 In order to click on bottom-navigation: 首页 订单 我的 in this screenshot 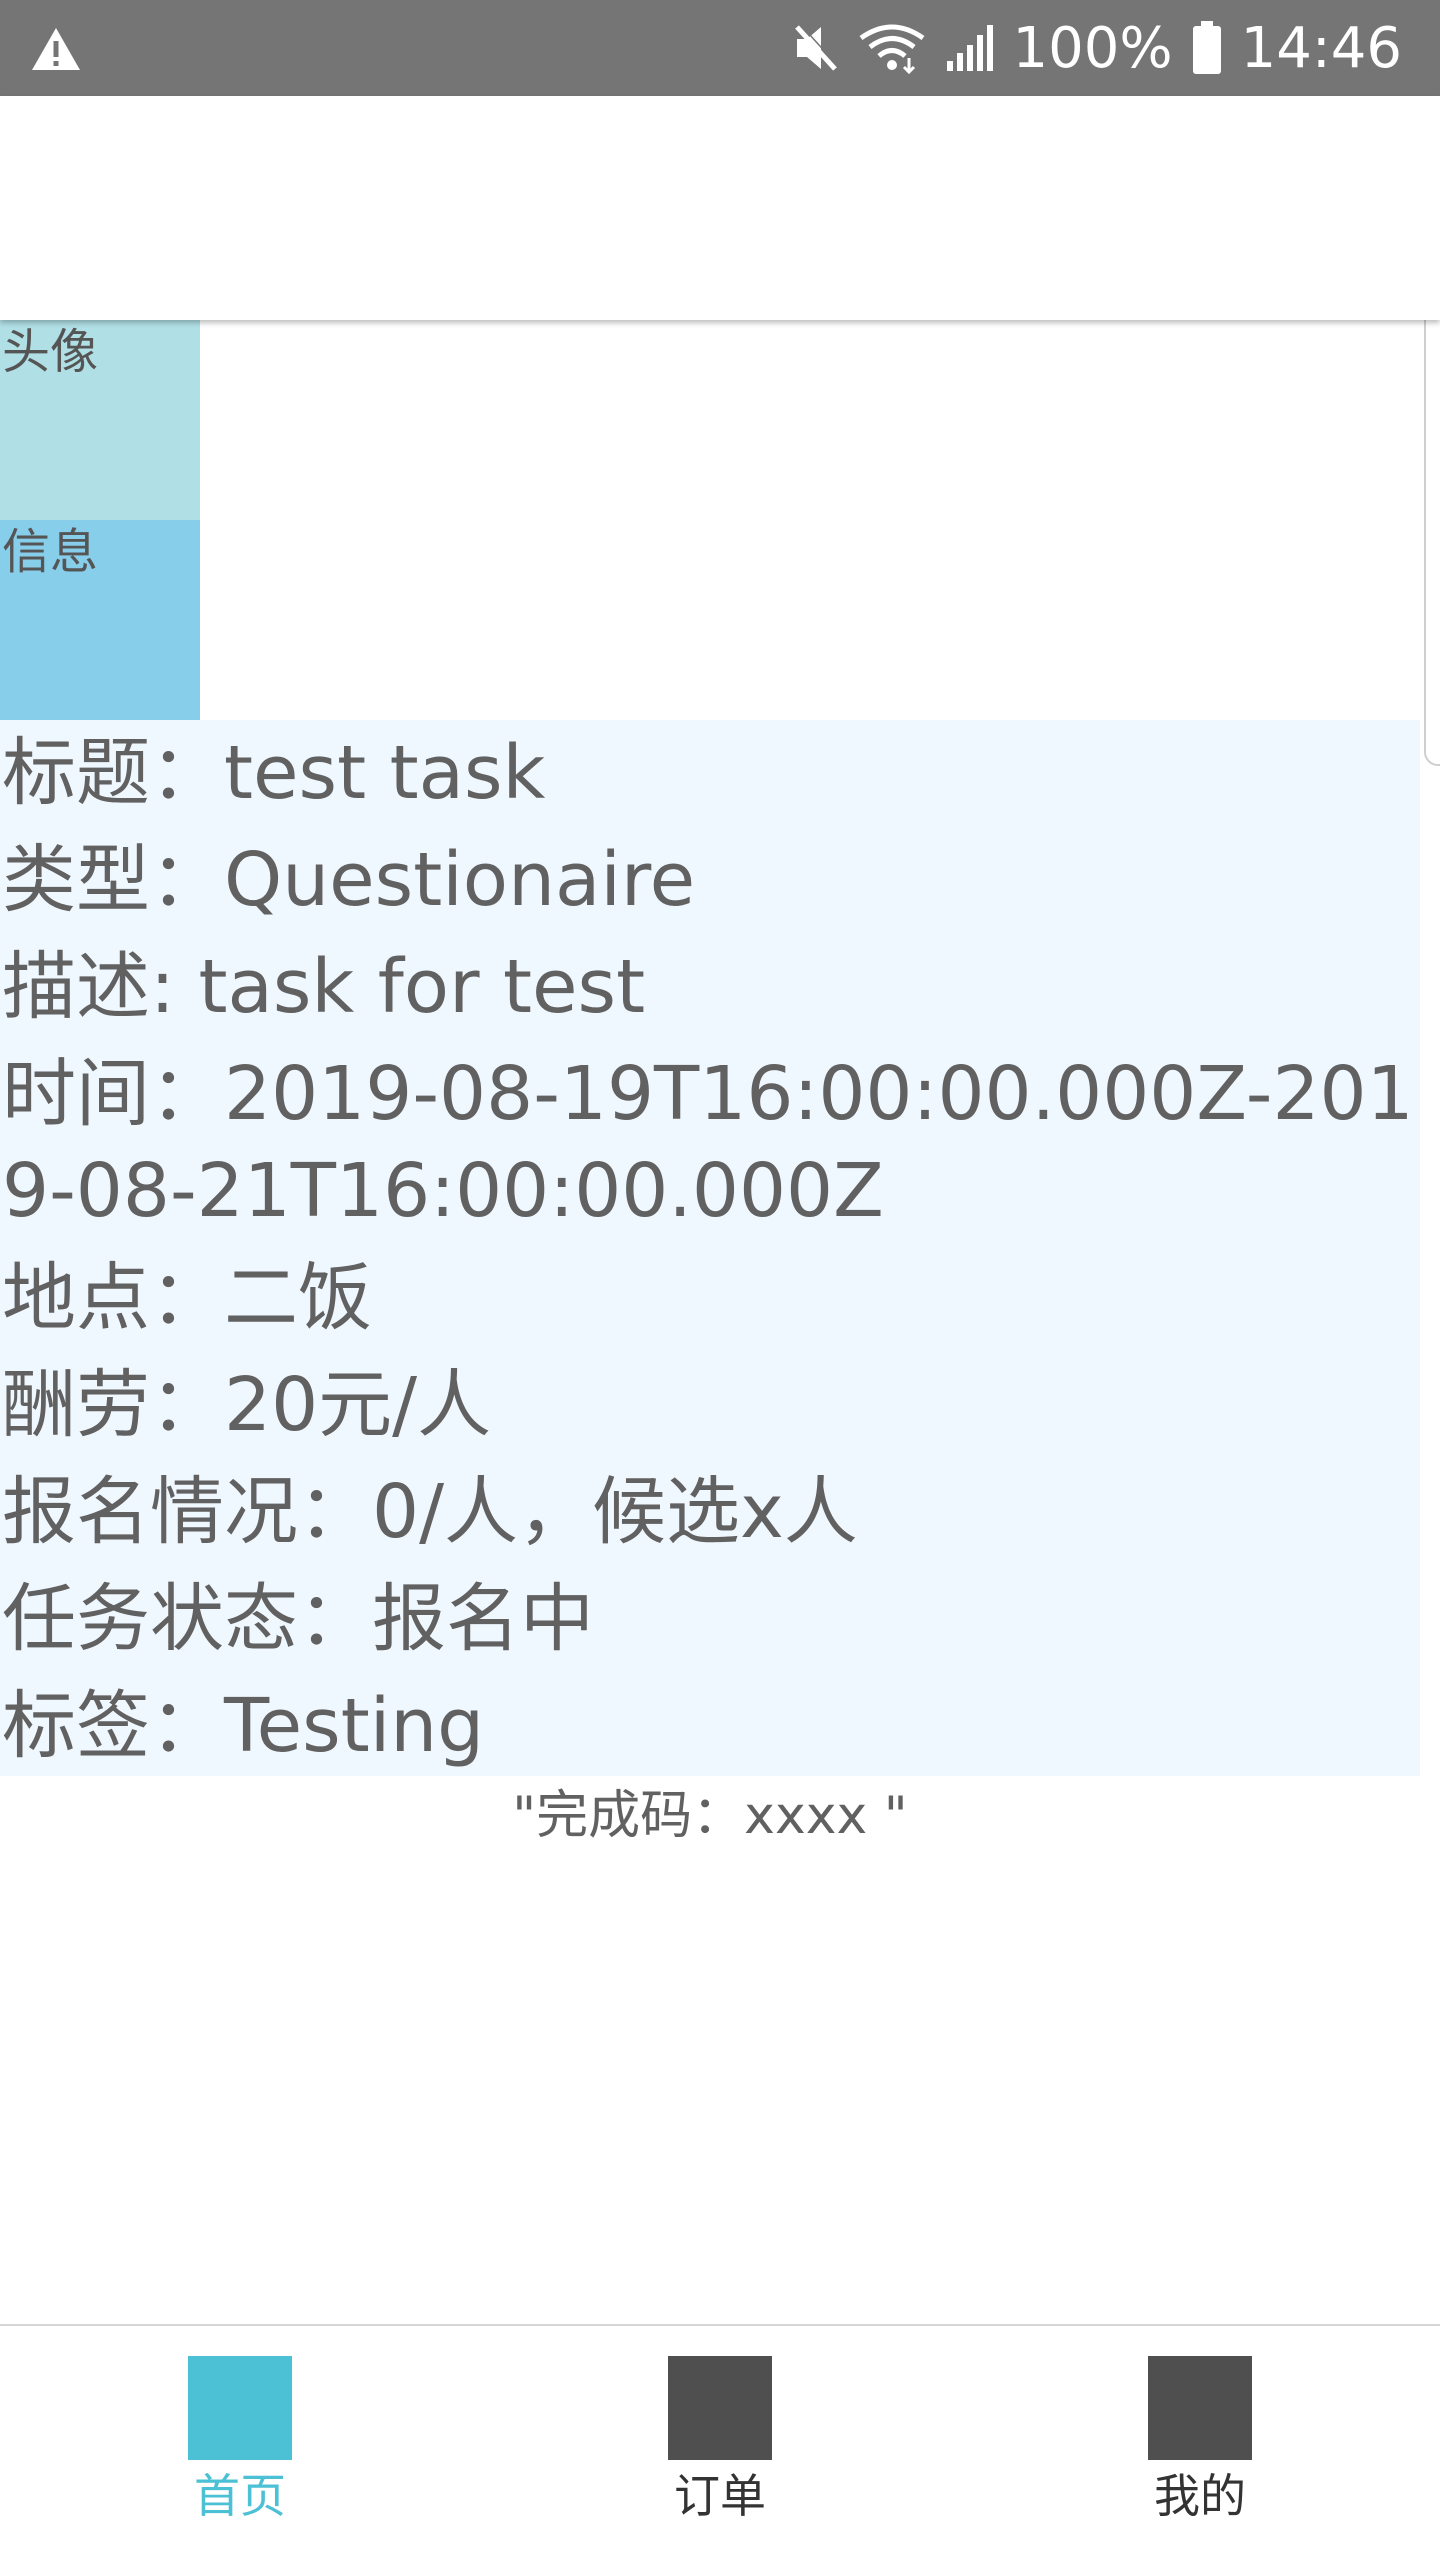, I will do `click(720, 2442)`.